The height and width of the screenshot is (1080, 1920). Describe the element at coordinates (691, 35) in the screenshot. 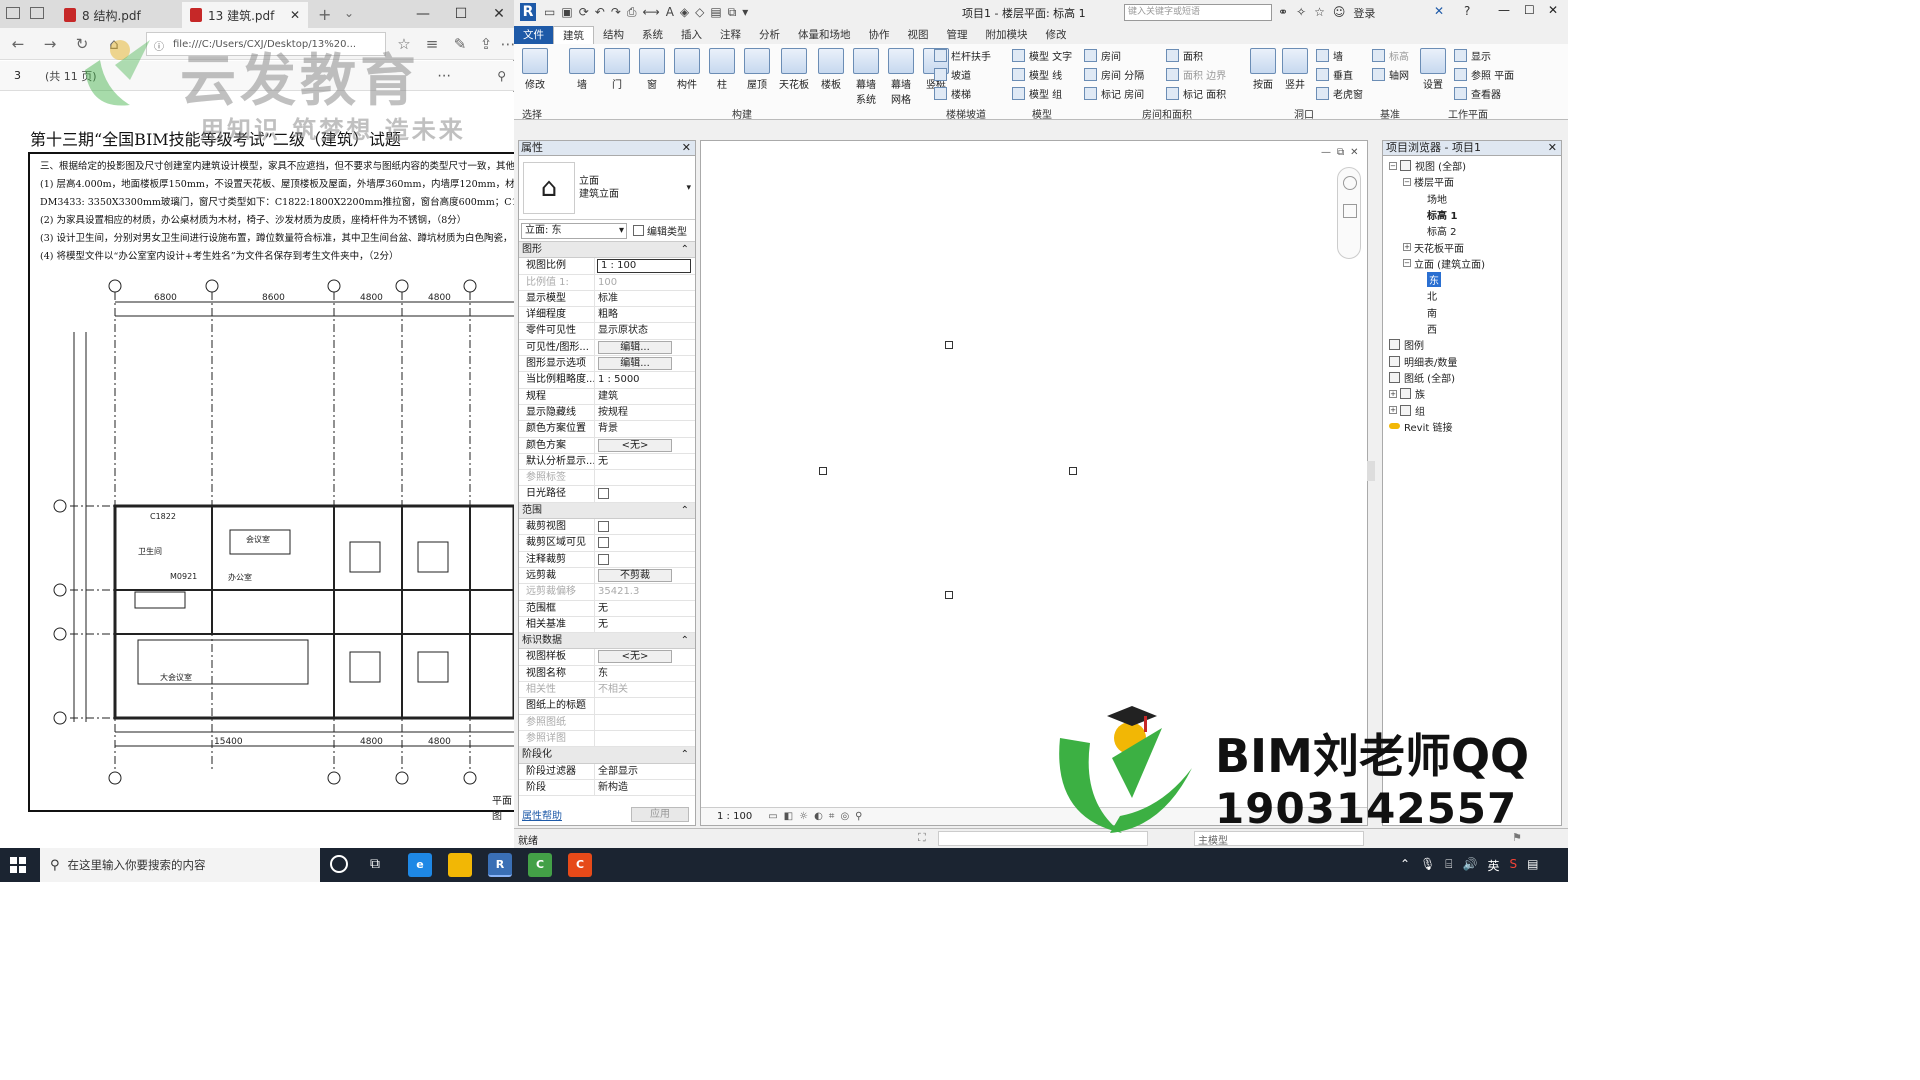

I see `tab-insert: 插入` at that location.